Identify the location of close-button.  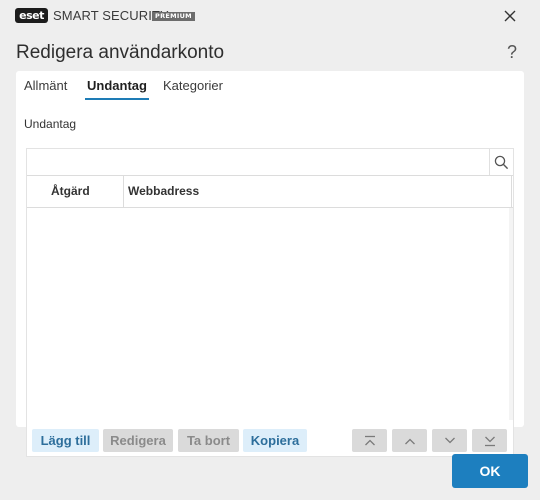
(510, 16).